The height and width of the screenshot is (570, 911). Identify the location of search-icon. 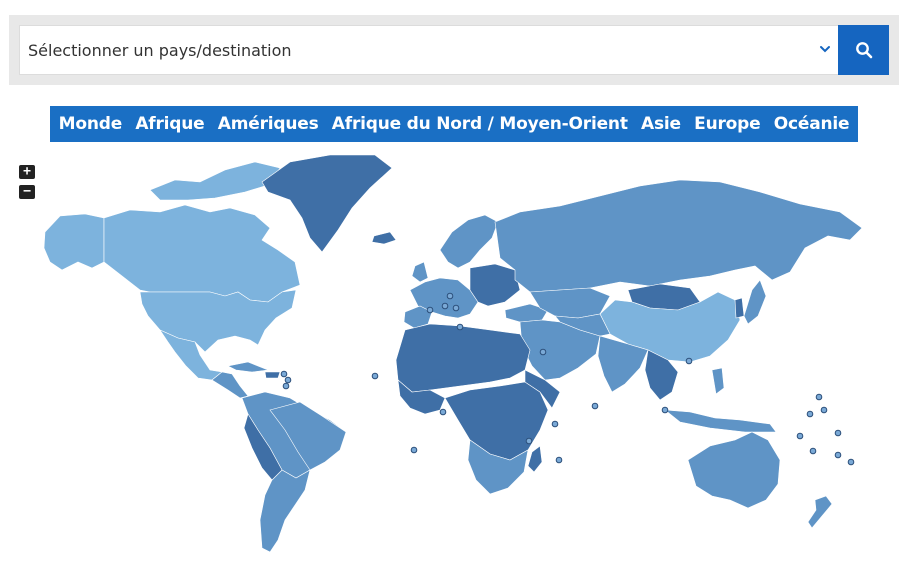
(863, 50).